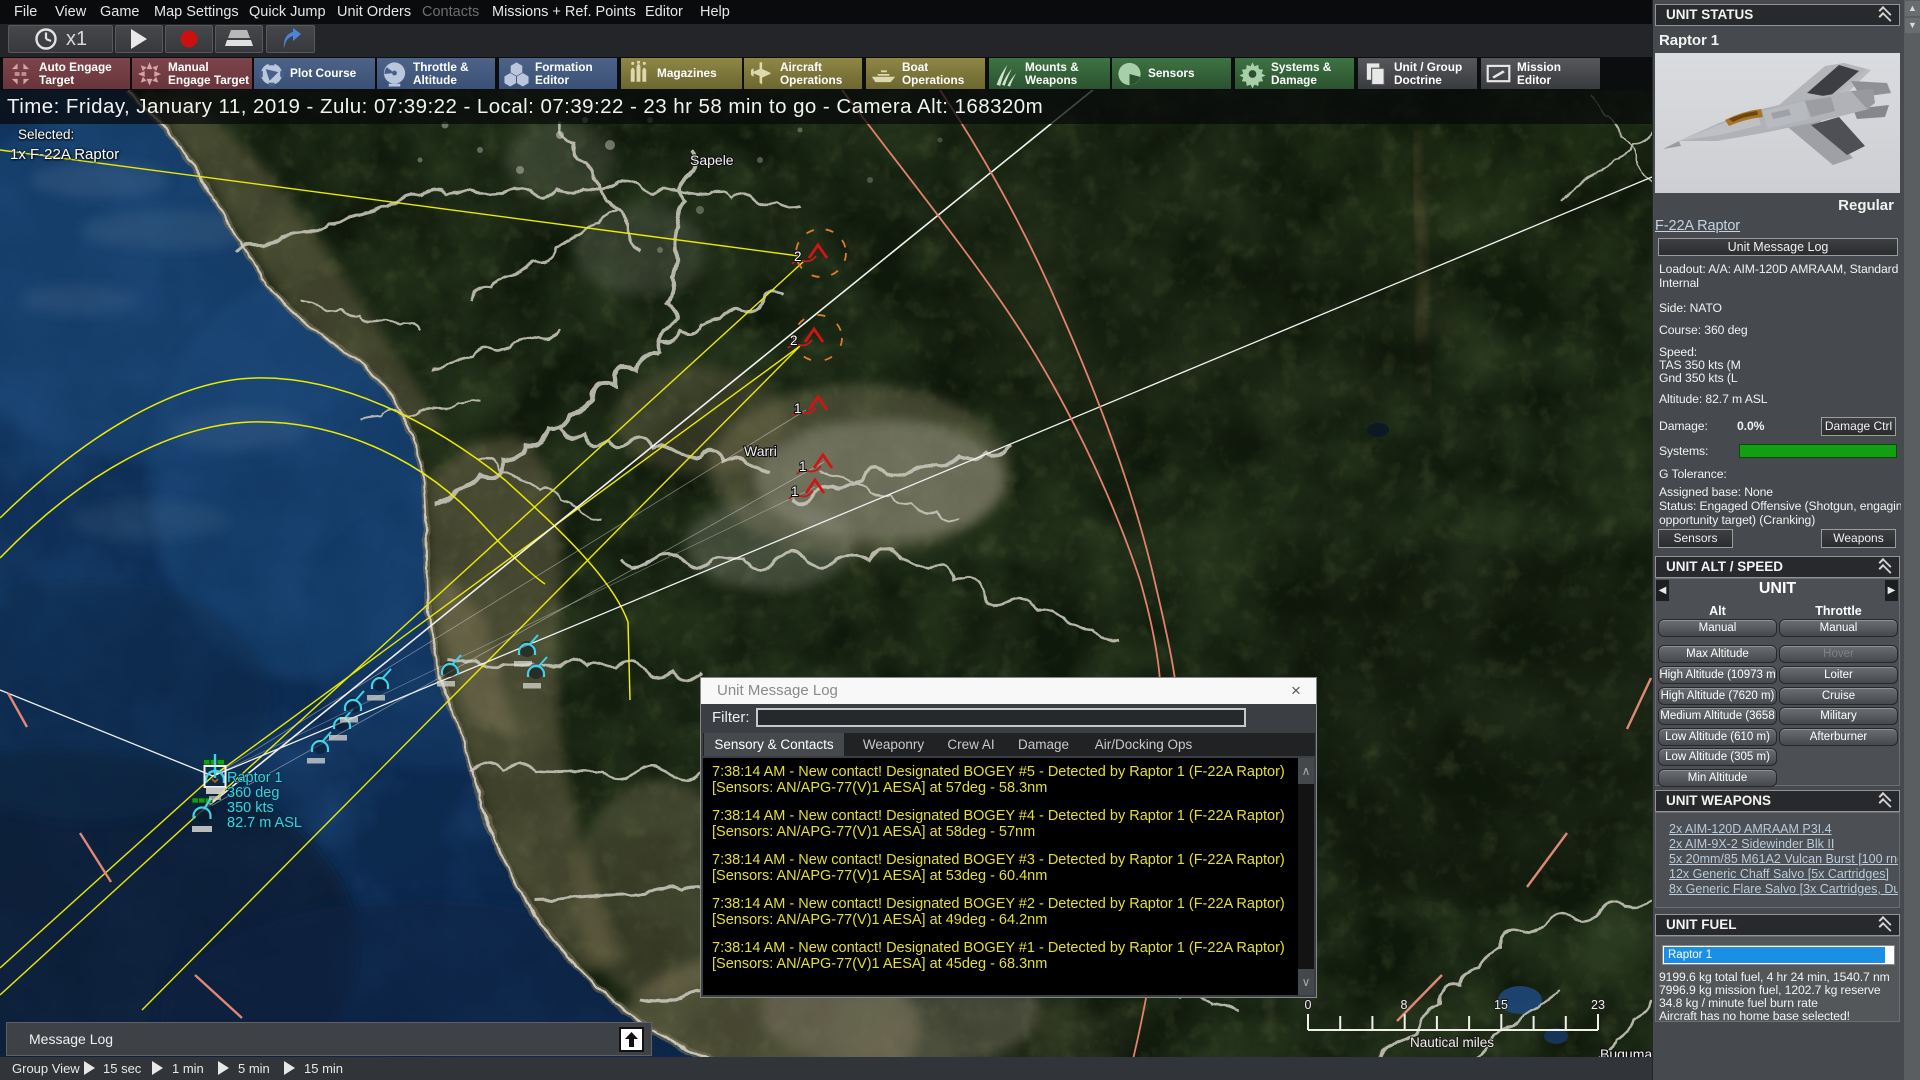 Image resolution: width=1920 pixels, height=1080 pixels. I want to click on jump-button, so click(290, 39).